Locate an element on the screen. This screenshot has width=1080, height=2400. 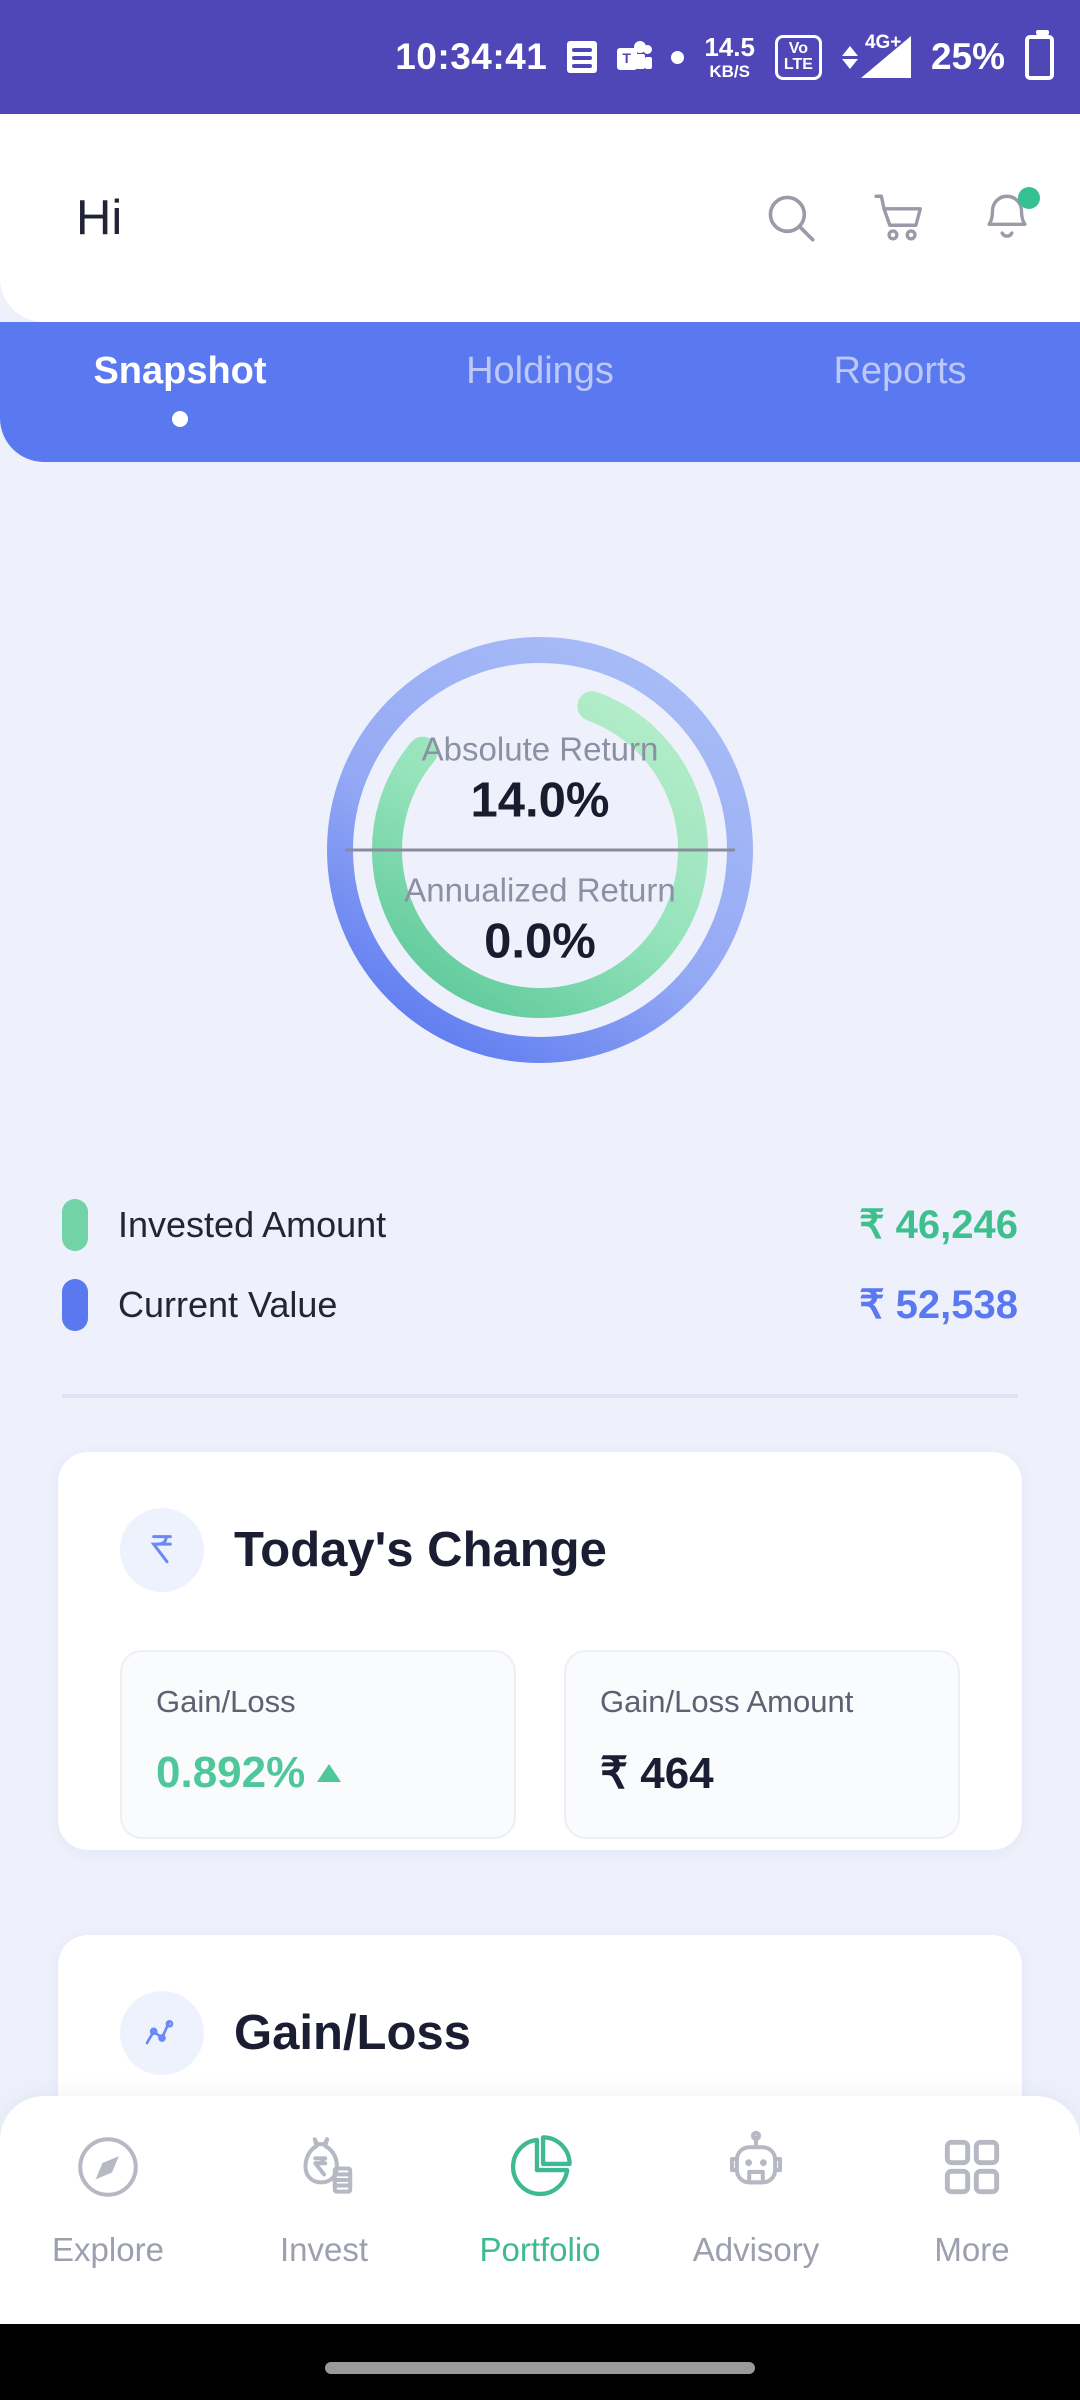
money-bag-icon is located at coordinates (324, 2169).